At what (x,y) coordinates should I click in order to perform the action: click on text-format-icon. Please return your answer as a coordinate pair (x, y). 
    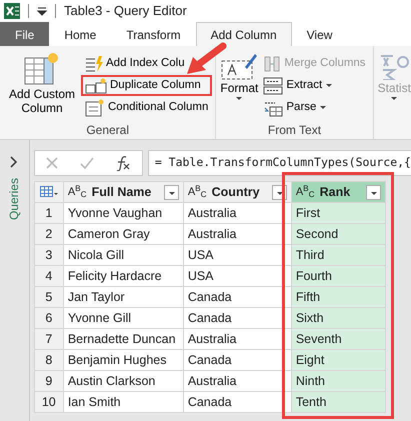
    Looking at the image, I should click on (239, 66).